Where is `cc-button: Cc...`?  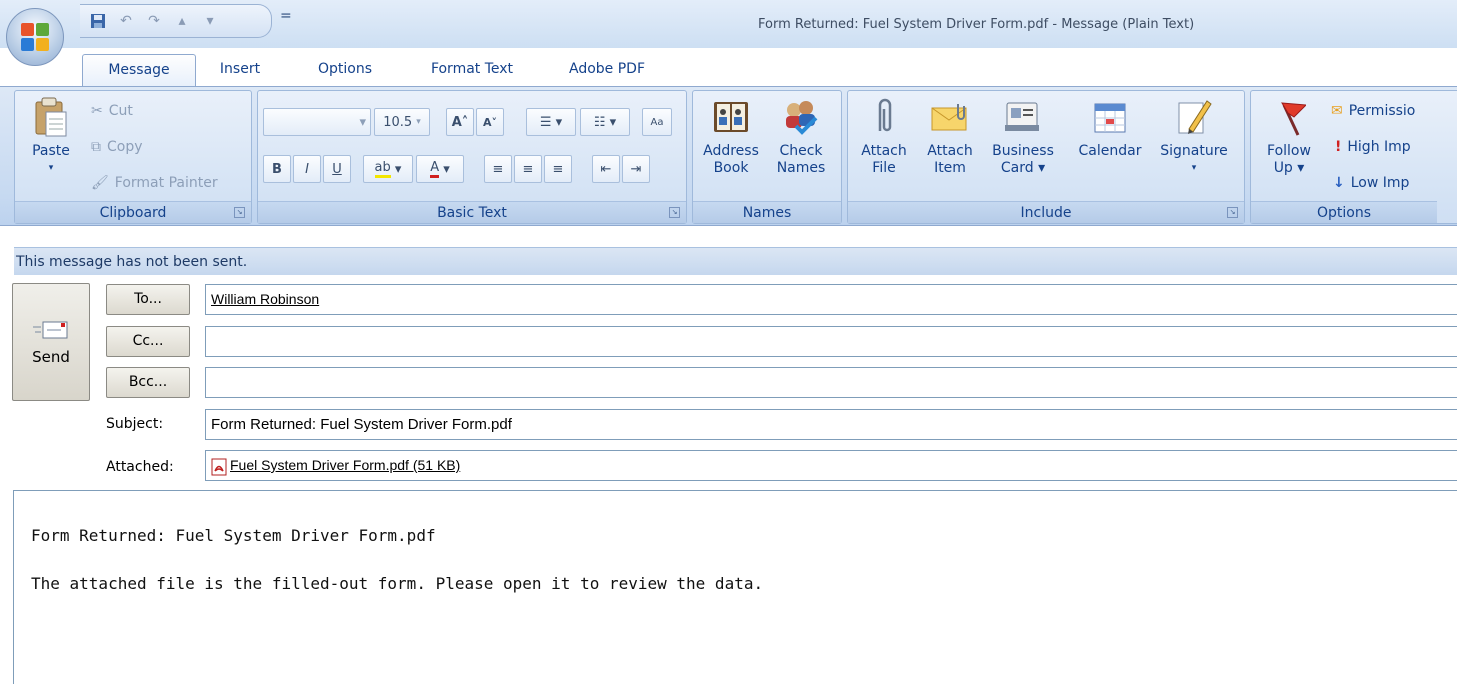
cc-button: Cc... is located at coordinates (148, 341).